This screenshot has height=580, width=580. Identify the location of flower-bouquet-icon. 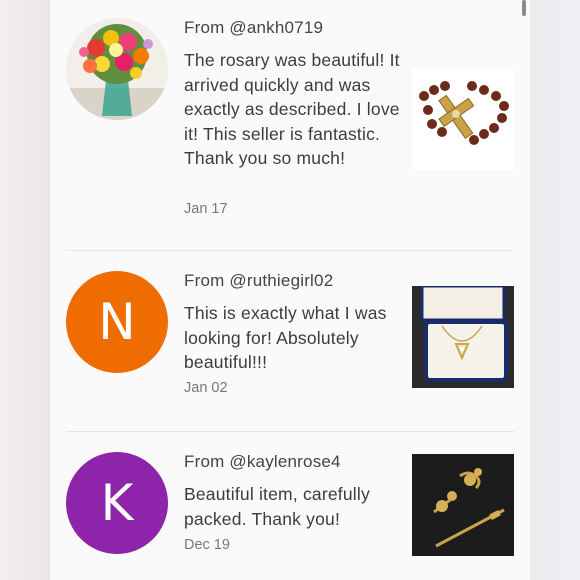
(117, 69).